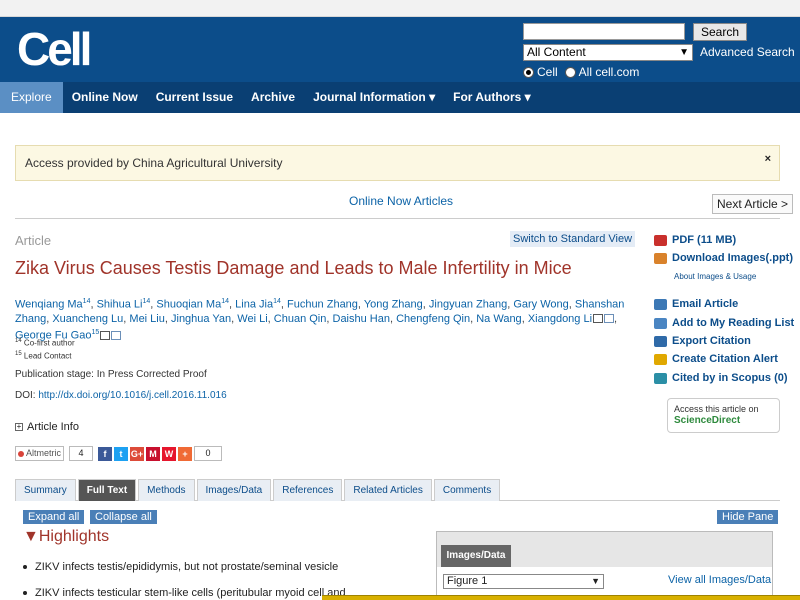  Describe the element at coordinates (47, 427) in the screenshot. I see `article-info-toggle: + Article Info` at that location.